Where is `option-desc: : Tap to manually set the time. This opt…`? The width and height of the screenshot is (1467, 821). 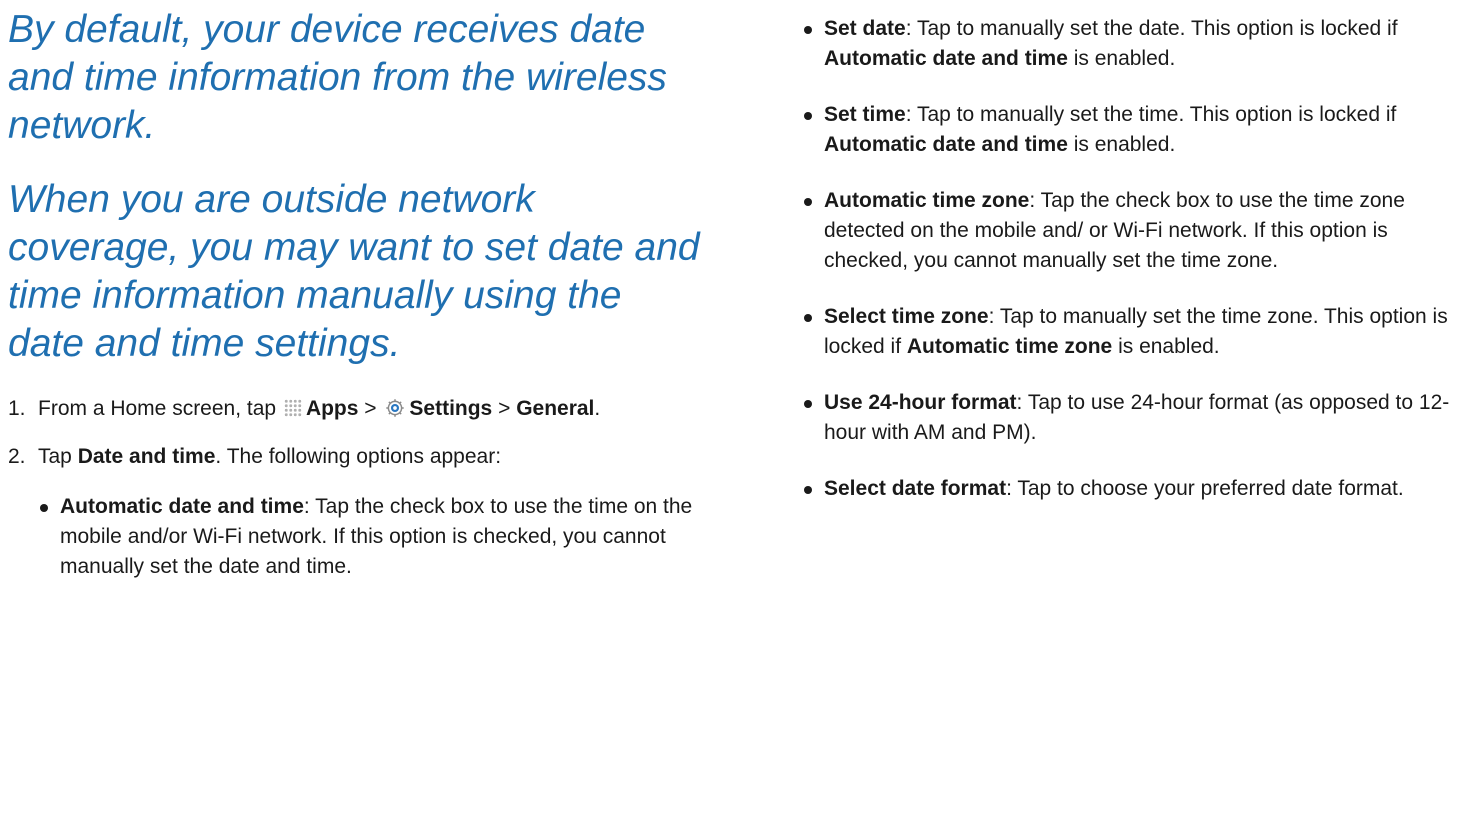
option-desc: : Tap to manually set the time. This opt… is located at coordinates (1151, 114).